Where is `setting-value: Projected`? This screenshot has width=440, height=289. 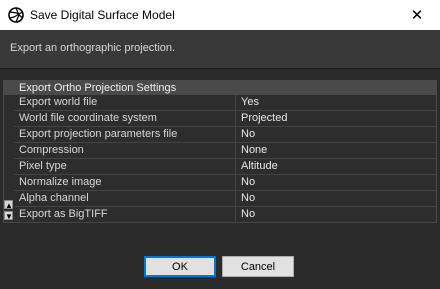
setting-value: Projected is located at coordinates (261, 118).